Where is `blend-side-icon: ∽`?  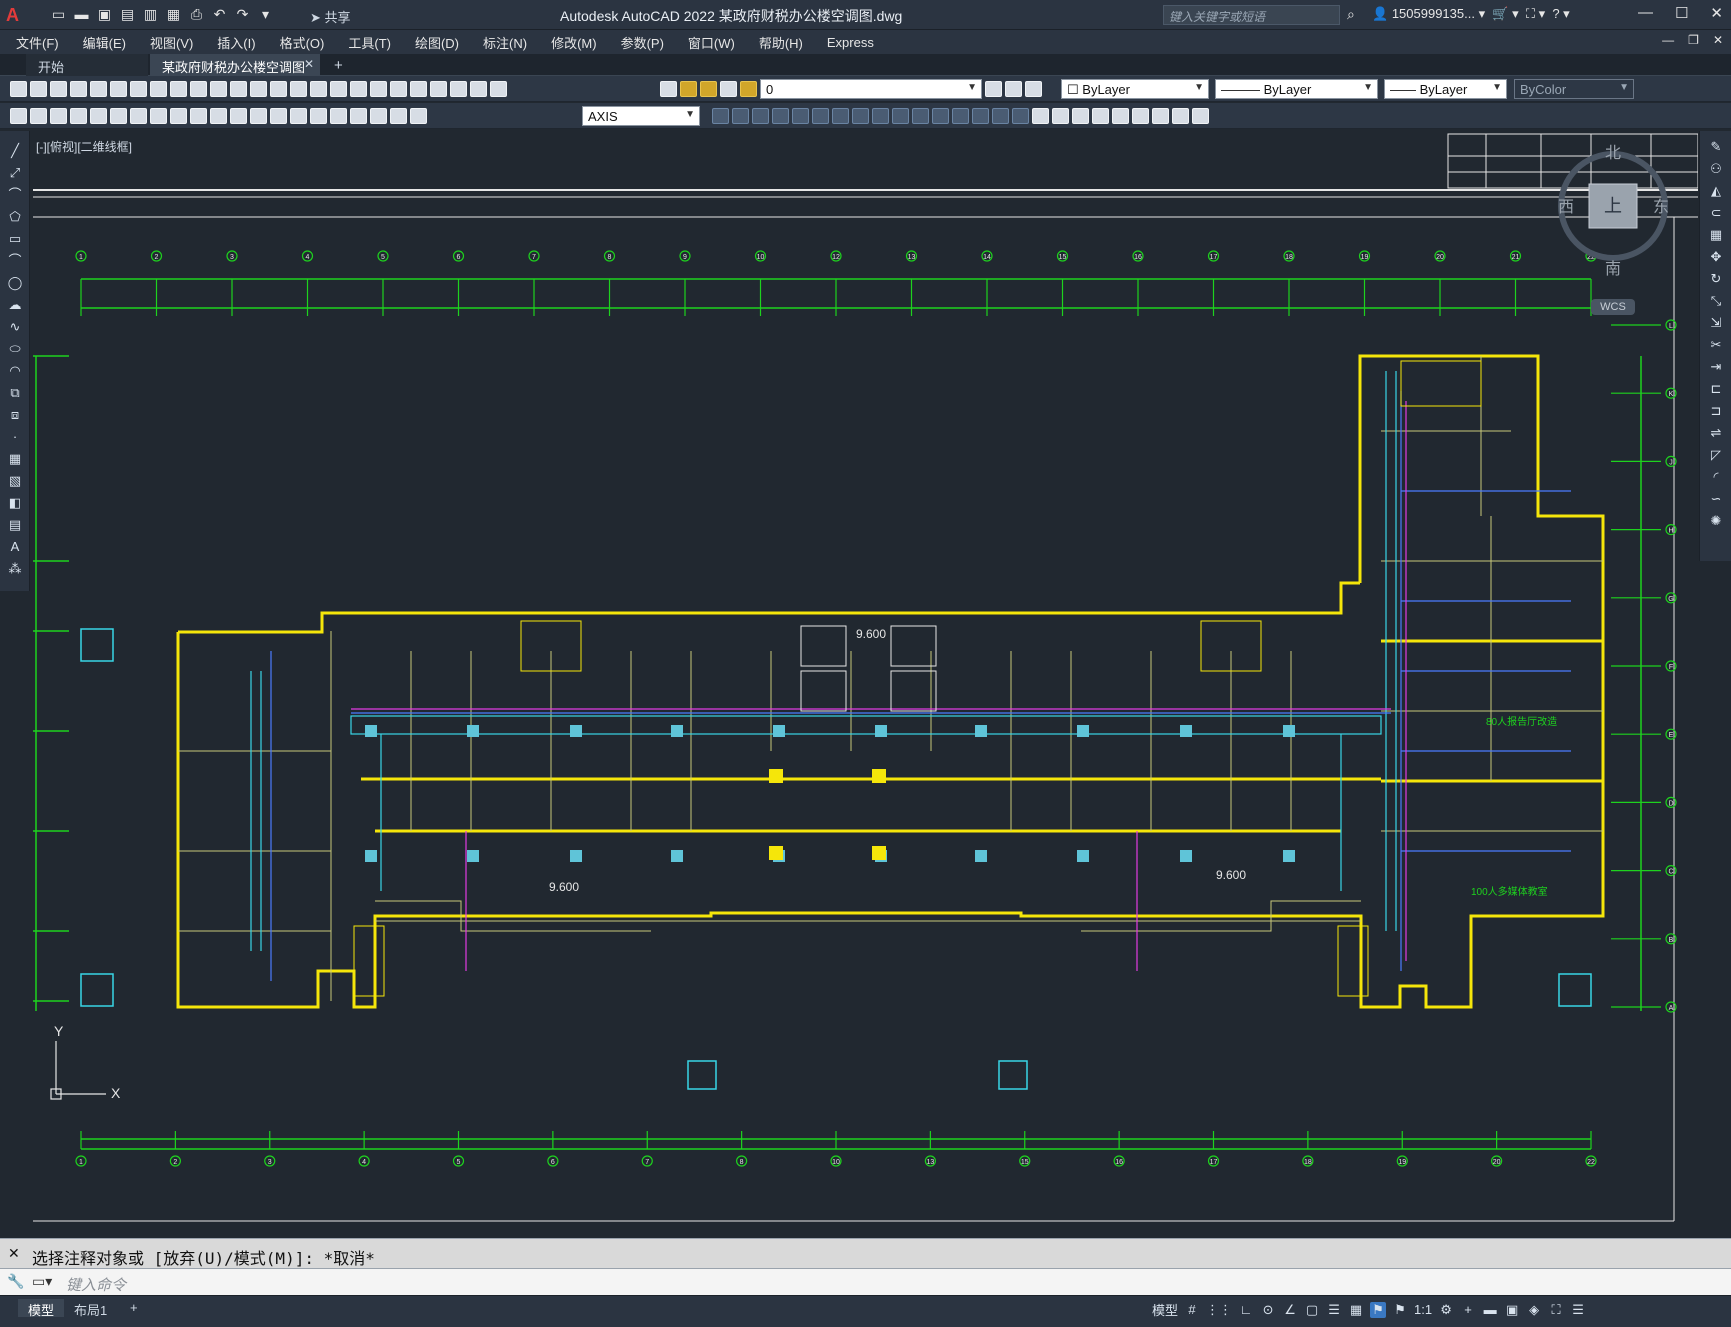
blend-side-icon: ∽ is located at coordinates (1716, 499).